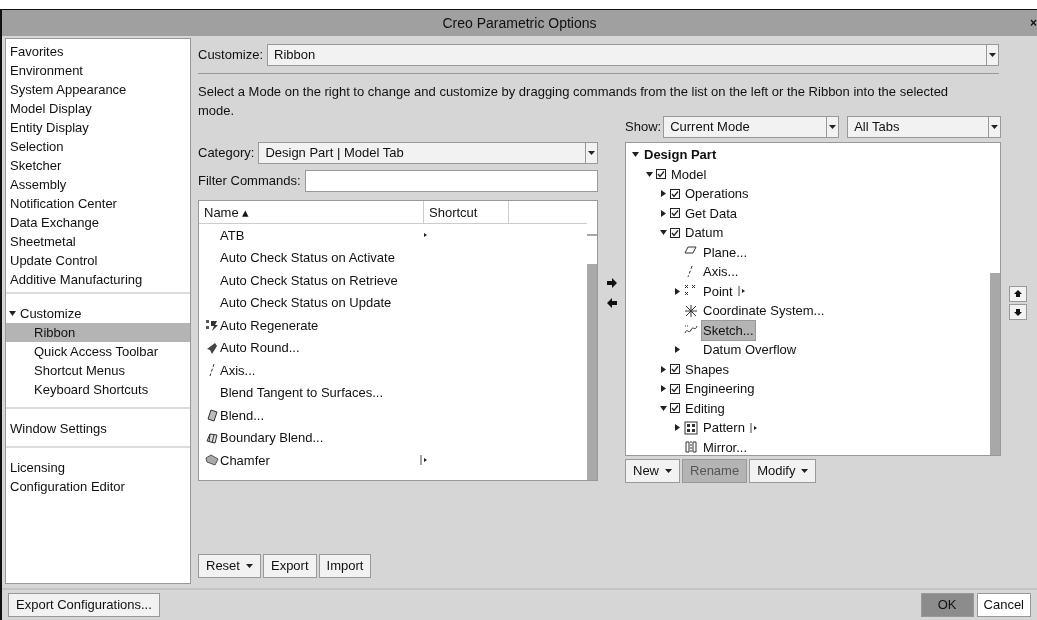  I want to click on tree-item: Model, so click(689, 174).